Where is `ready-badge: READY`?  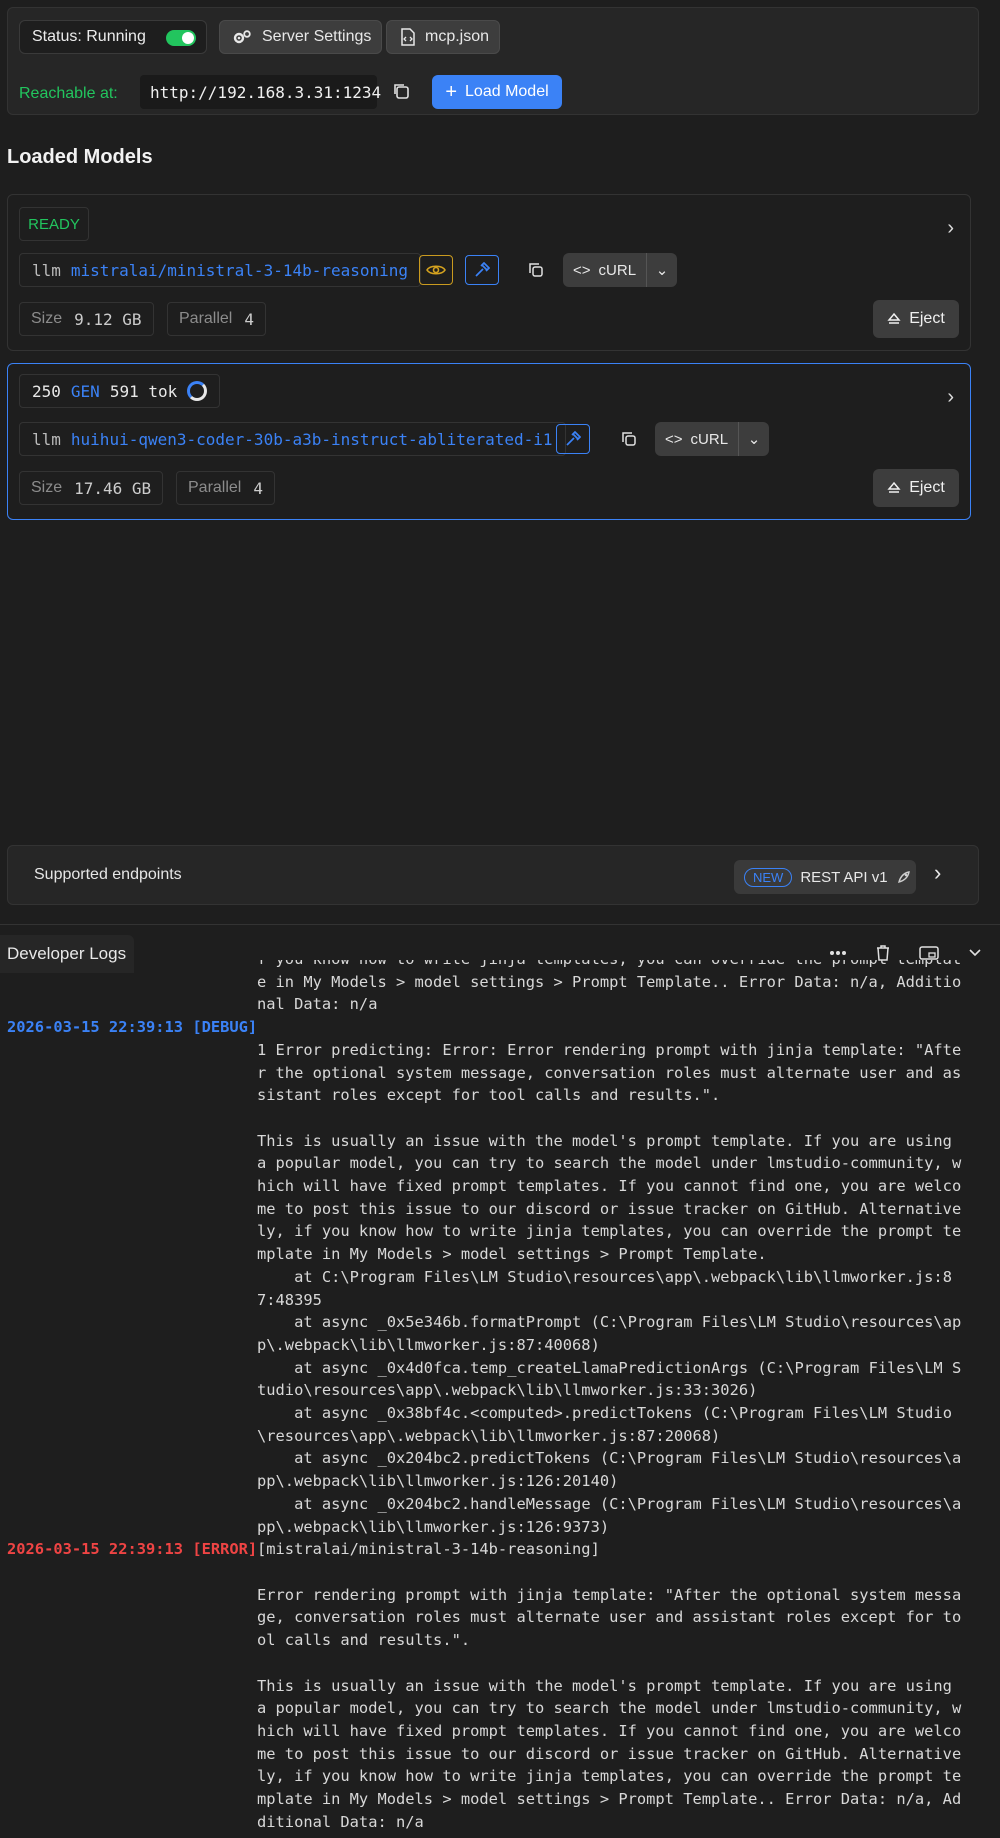 ready-badge: READY is located at coordinates (54, 224).